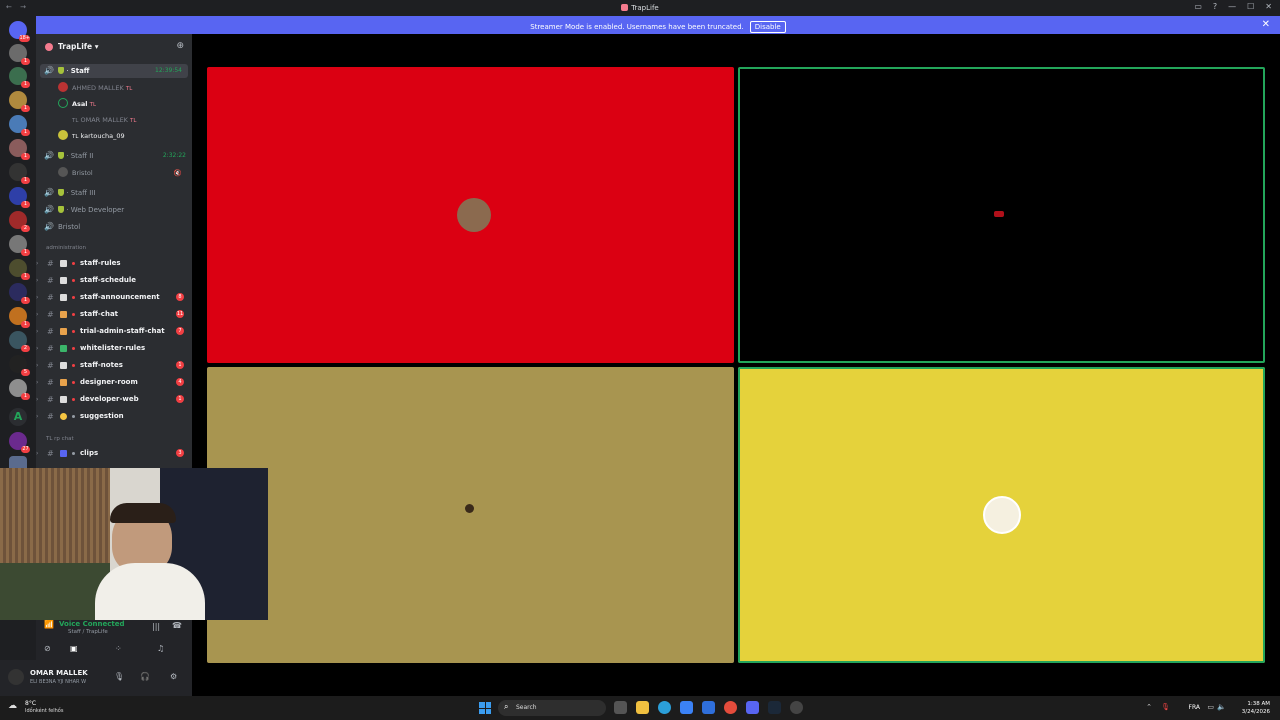  Describe the element at coordinates (92, 624) in the screenshot. I see `voice-status: Voice Connected` at that location.